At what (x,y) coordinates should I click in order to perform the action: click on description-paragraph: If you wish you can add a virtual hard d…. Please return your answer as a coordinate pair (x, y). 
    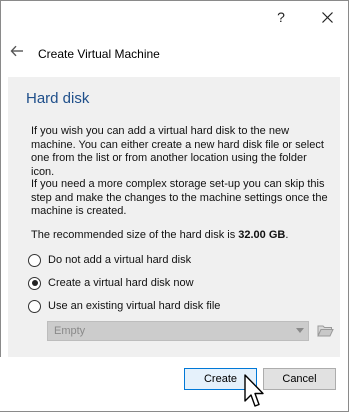
    Looking at the image, I should click on (177, 151).